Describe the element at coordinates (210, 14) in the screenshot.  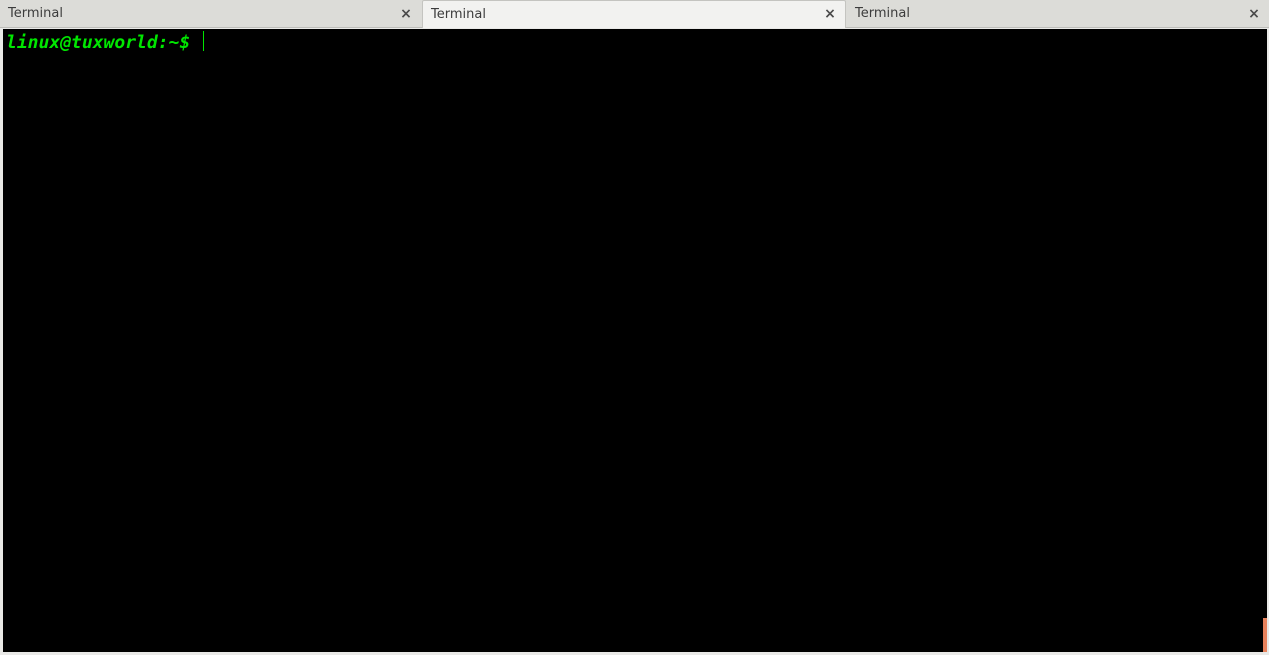
I see `tab-terminal-1: Terminal ×` at that location.